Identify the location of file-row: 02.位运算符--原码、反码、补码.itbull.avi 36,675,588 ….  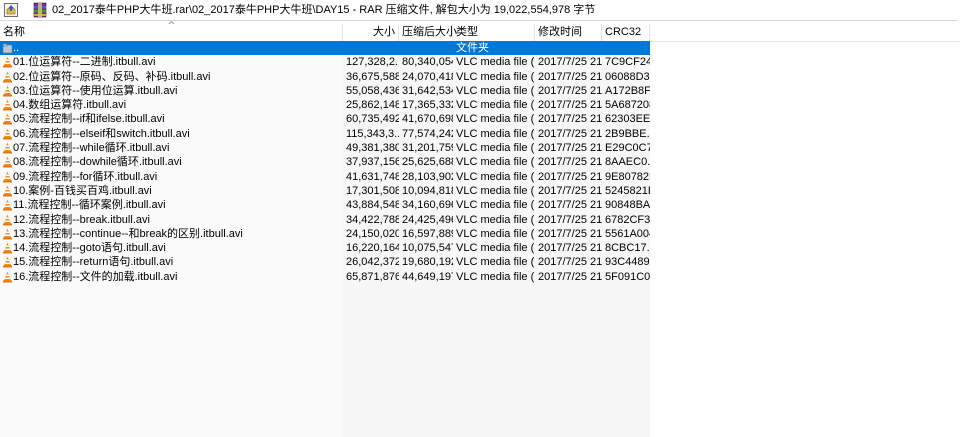
(480, 77).